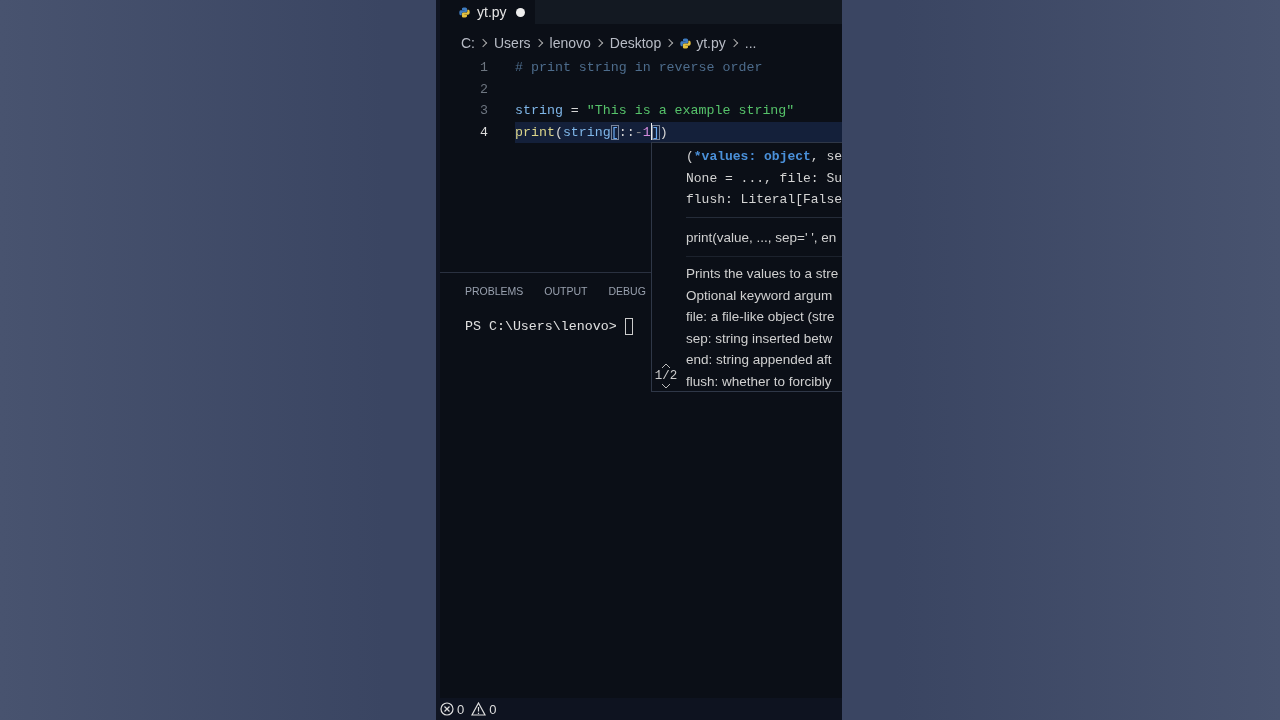 This screenshot has height=720, width=1280. What do you see at coordinates (512, 43) in the screenshot?
I see `breadcrumb-item: Users` at bounding box center [512, 43].